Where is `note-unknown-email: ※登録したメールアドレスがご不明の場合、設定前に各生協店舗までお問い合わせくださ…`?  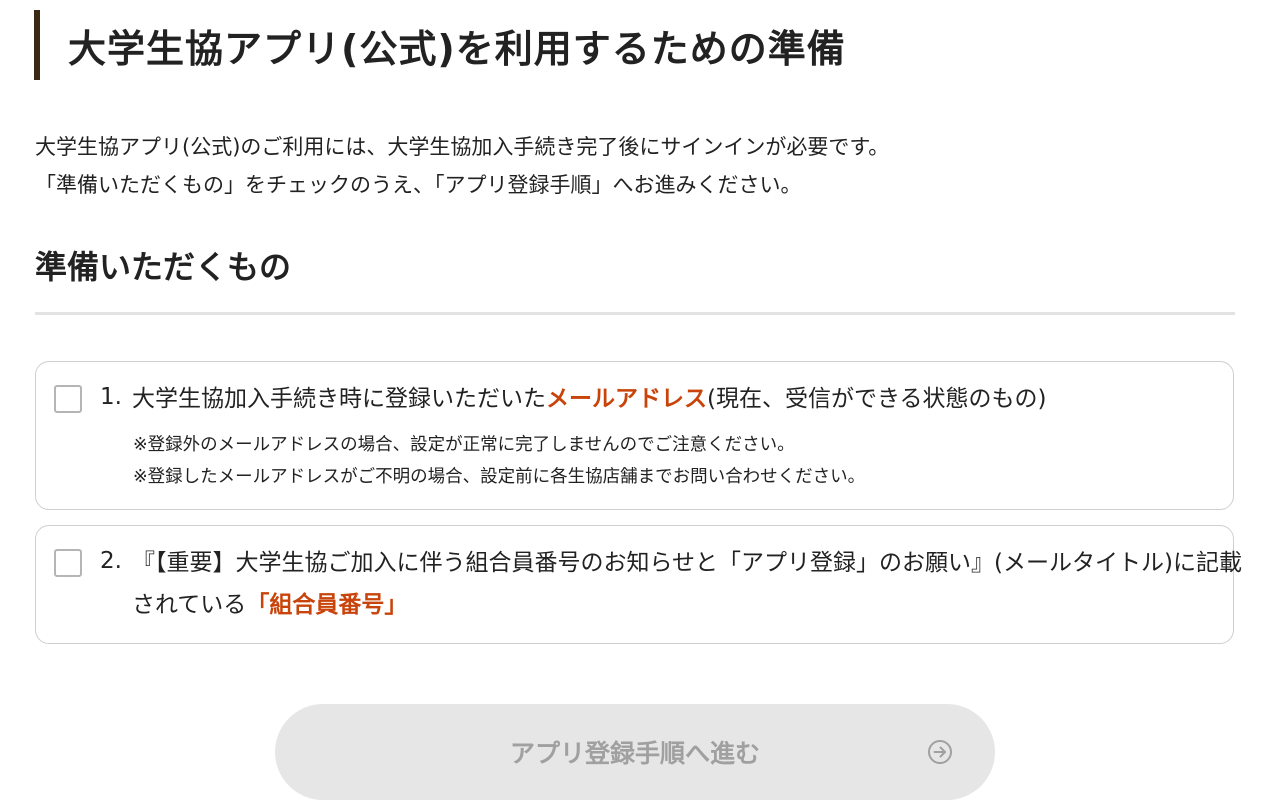 note-unknown-email: ※登録したメールアドレスがご不明の場合、設定前に各生協店舗までお問い合わせくださ… is located at coordinates (499, 477).